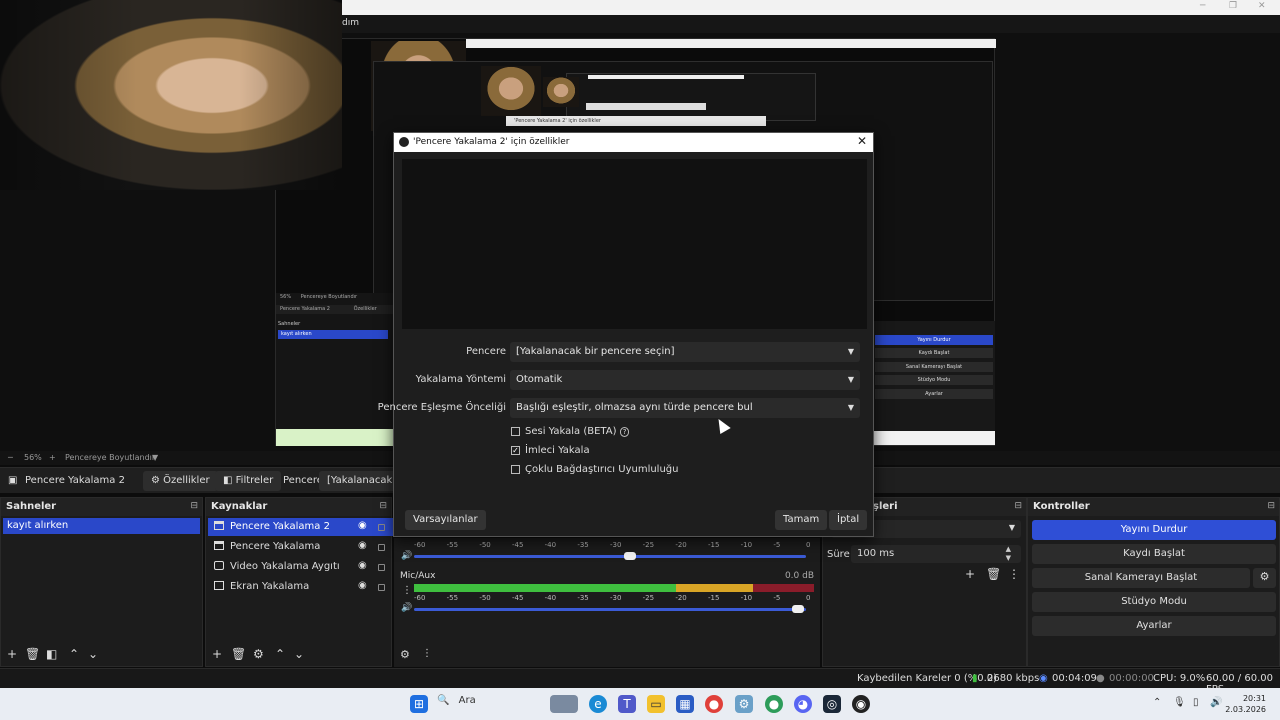 The height and width of the screenshot is (720, 1280). What do you see at coordinates (685, 704) in the screenshot?
I see `store-icon: ▦` at bounding box center [685, 704].